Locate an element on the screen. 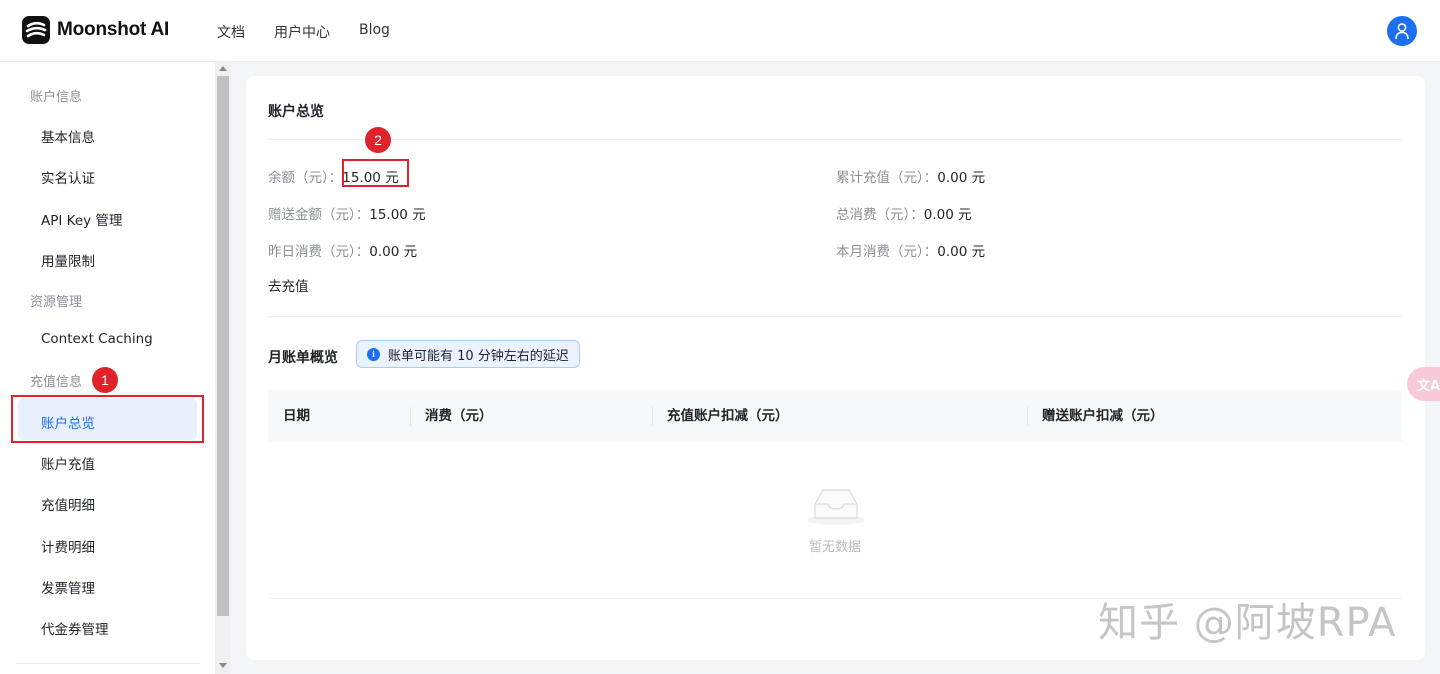  sidebar-item-api-keys: API Key 管理 is located at coordinates (81, 219).